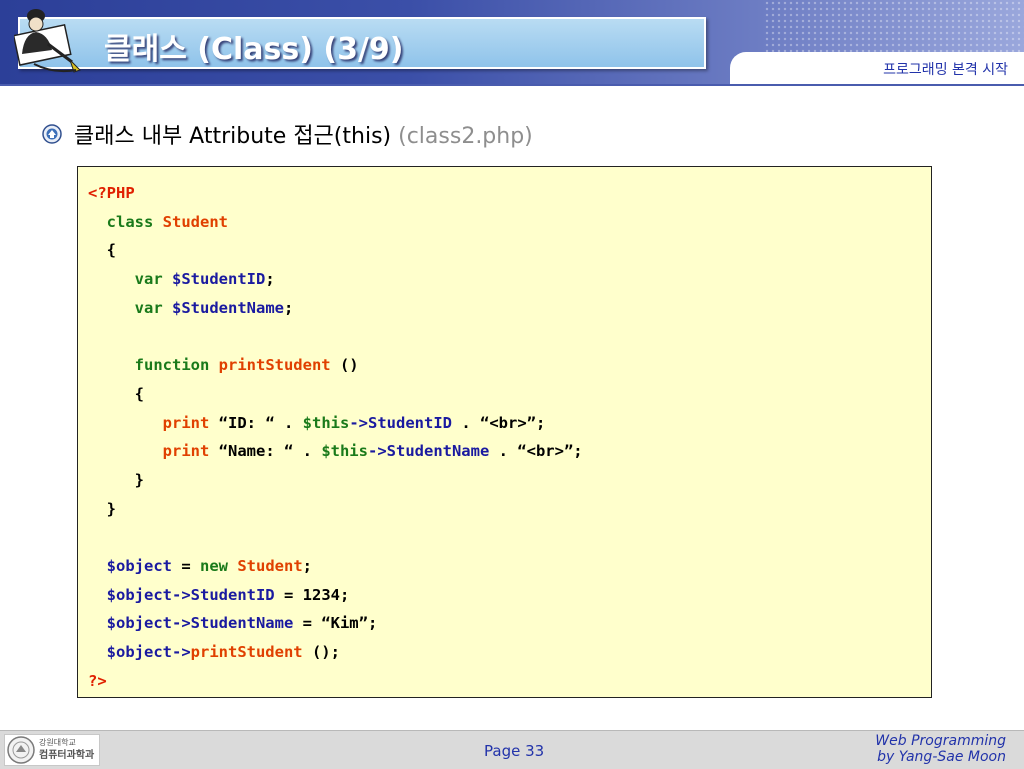  I want to click on footer-credit: Web Programming by Yang-Sae Moon, so click(940, 749).